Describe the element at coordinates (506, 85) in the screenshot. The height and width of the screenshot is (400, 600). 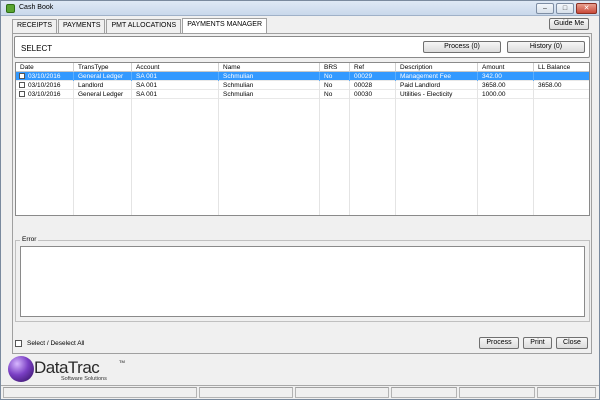
I see `amount-cell: 3658.00` at that location.